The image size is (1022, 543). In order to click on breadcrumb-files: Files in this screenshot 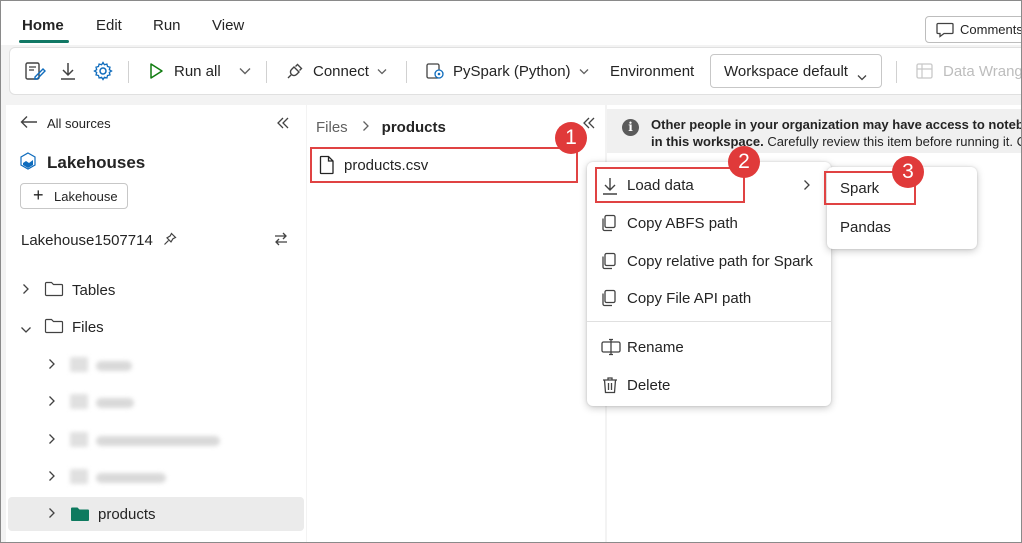, I will do `click(332, 127)`.